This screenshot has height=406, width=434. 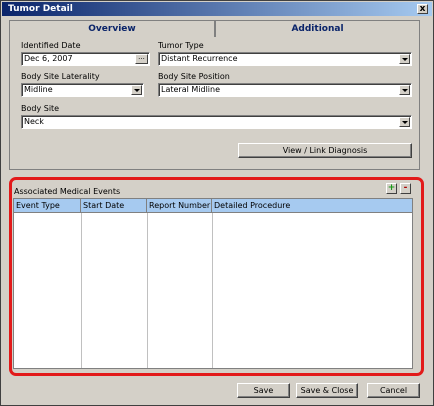 What do you see at coordinates (60, 76) in the screenshot?
I see `body-site-laterality-label: Body Site Laterality` at bounding box center [60, 76].